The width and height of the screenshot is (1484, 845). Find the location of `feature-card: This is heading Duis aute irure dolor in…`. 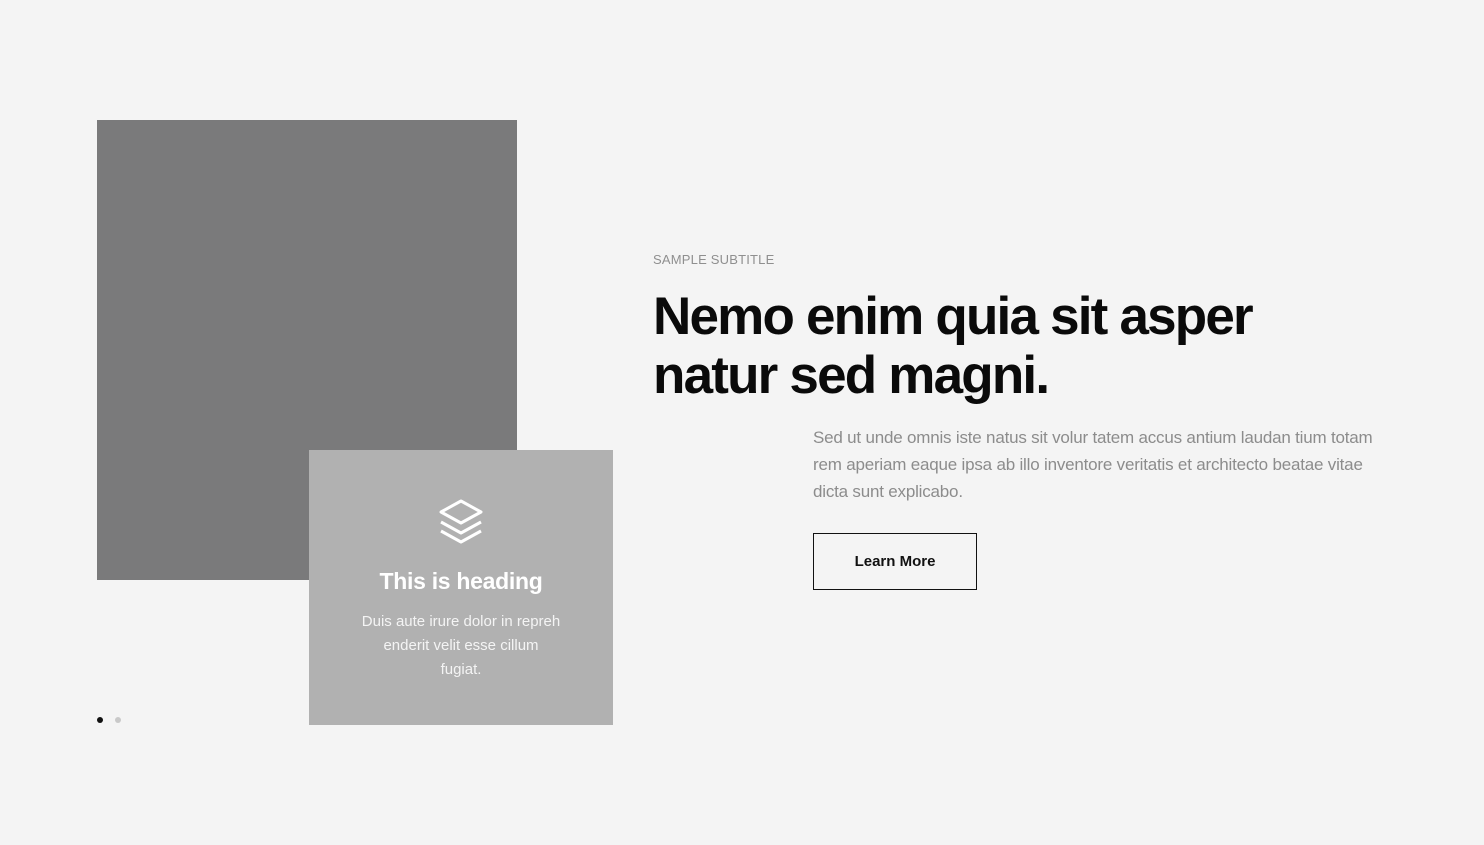

feature-card: This is heading Duis aute irure dolor in… is located at coordinates (461, 587).